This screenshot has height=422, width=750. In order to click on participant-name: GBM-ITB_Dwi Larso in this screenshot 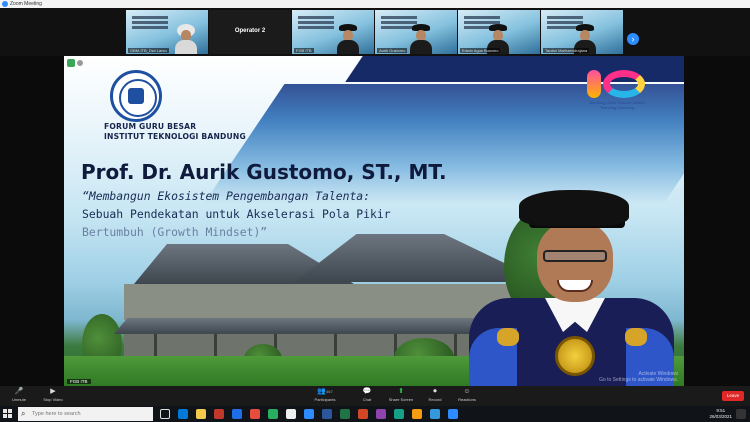, I will do `click(148, 50)`.